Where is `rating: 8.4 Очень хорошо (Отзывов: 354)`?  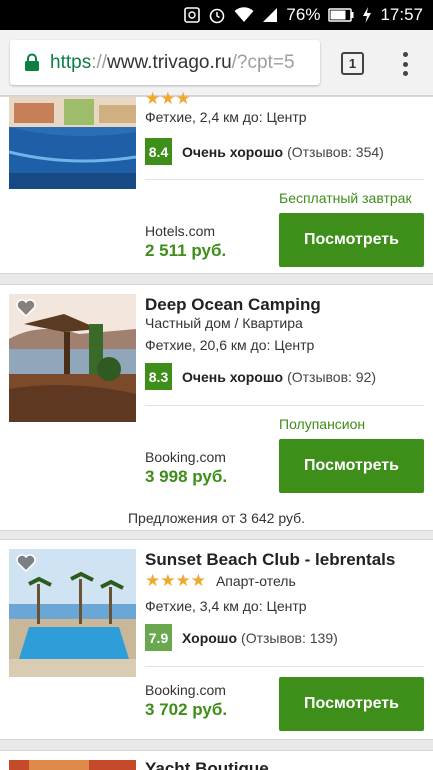
rating: 8.4 Очень хорошо (Отзывов: 354) is located at coordinates (264, 151).